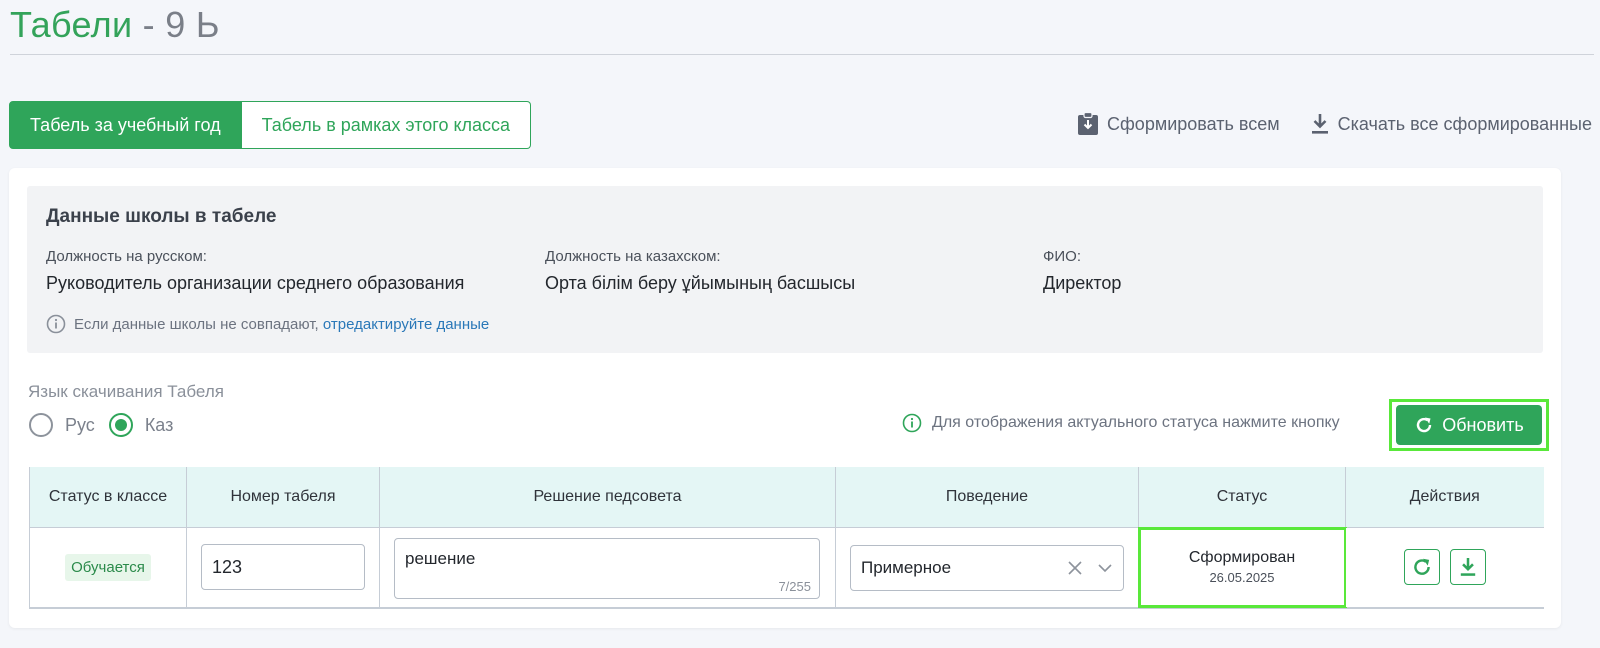 This screenshot has height=648, width=1600. Describe the element at coordinates (196, 324) in the screenshot. I see `school-hint-text: Если данные школы не совпадают,` at that location.